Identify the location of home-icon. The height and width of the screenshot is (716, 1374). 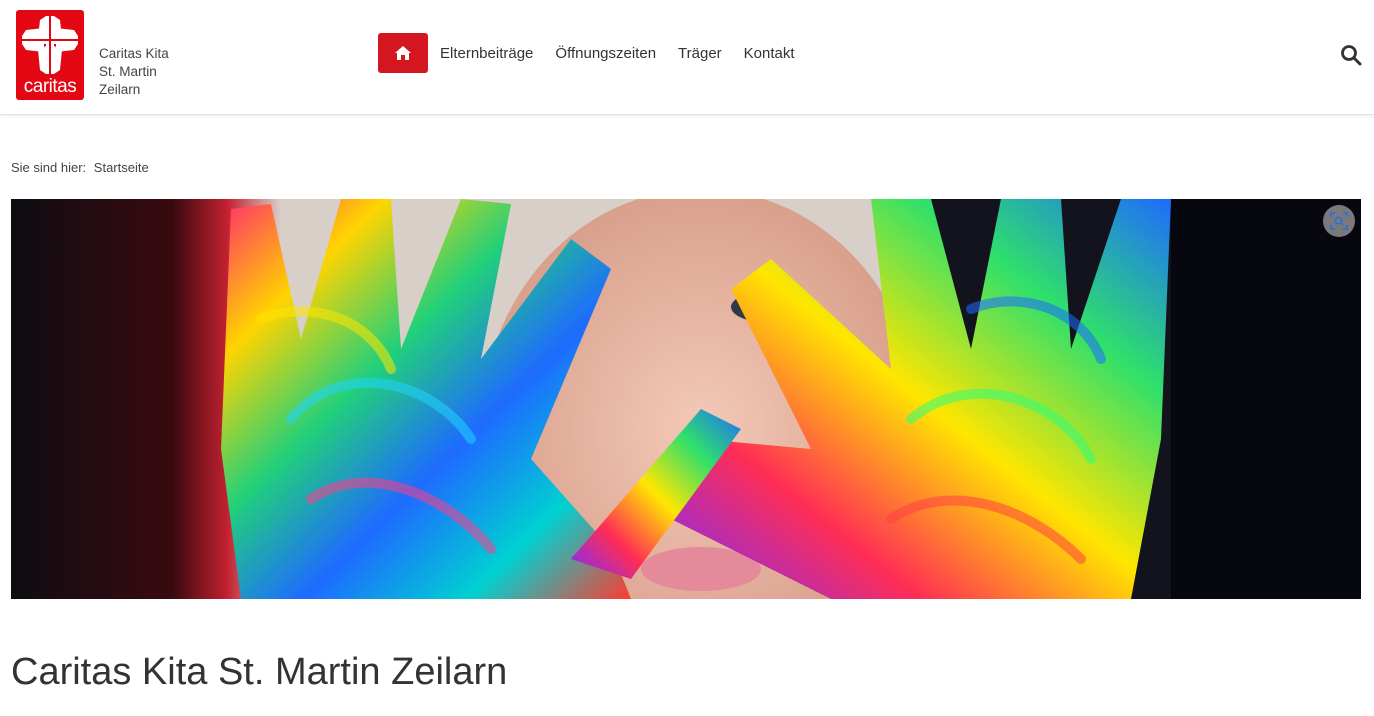
(403, 53).